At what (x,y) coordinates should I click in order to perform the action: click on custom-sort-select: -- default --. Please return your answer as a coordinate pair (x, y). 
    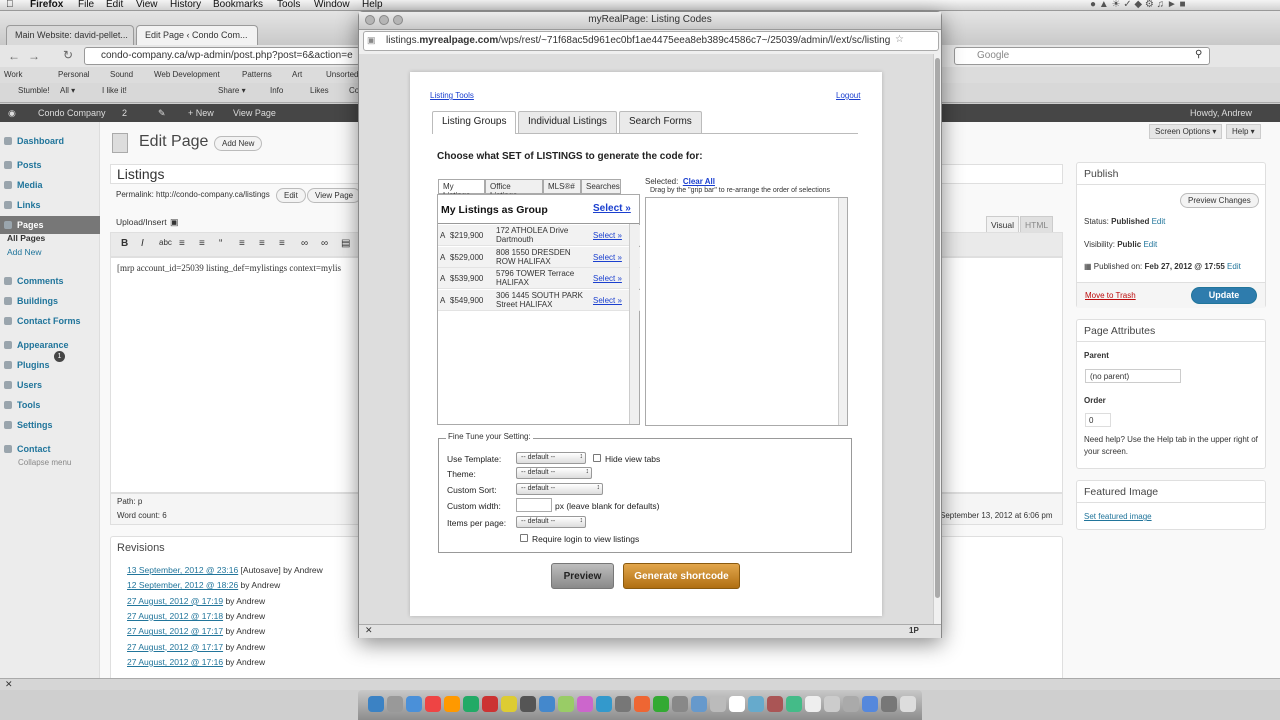
    Looking at the image, I should click on (559, 489).